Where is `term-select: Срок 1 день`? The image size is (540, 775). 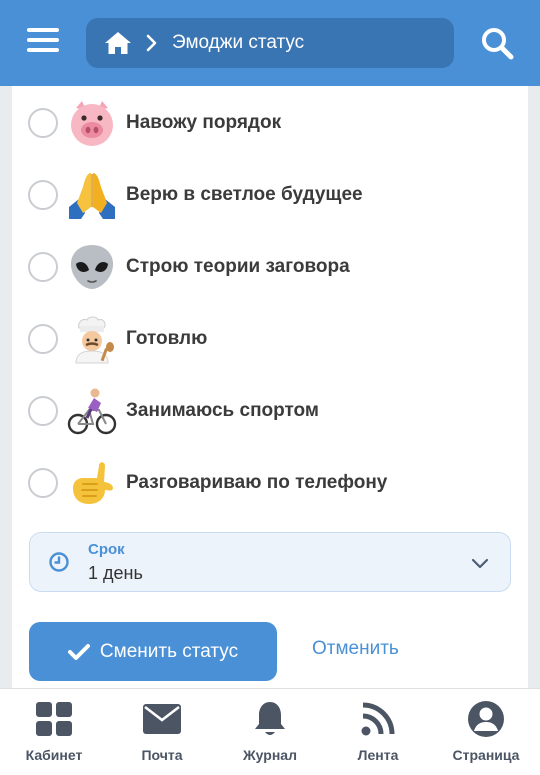
term-select: Срок 1 день is located at coordinates (270, 562).